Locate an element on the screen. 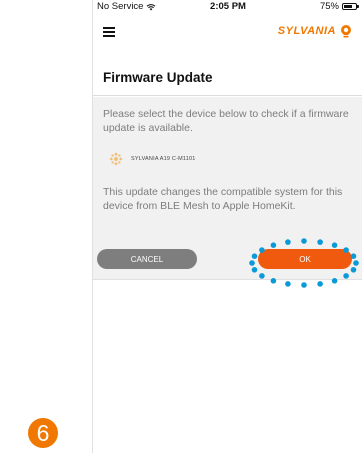 The height and width of the screenshot is (453, 362). nav-bar: SYLVANIA is located at coordinates (227, 34).